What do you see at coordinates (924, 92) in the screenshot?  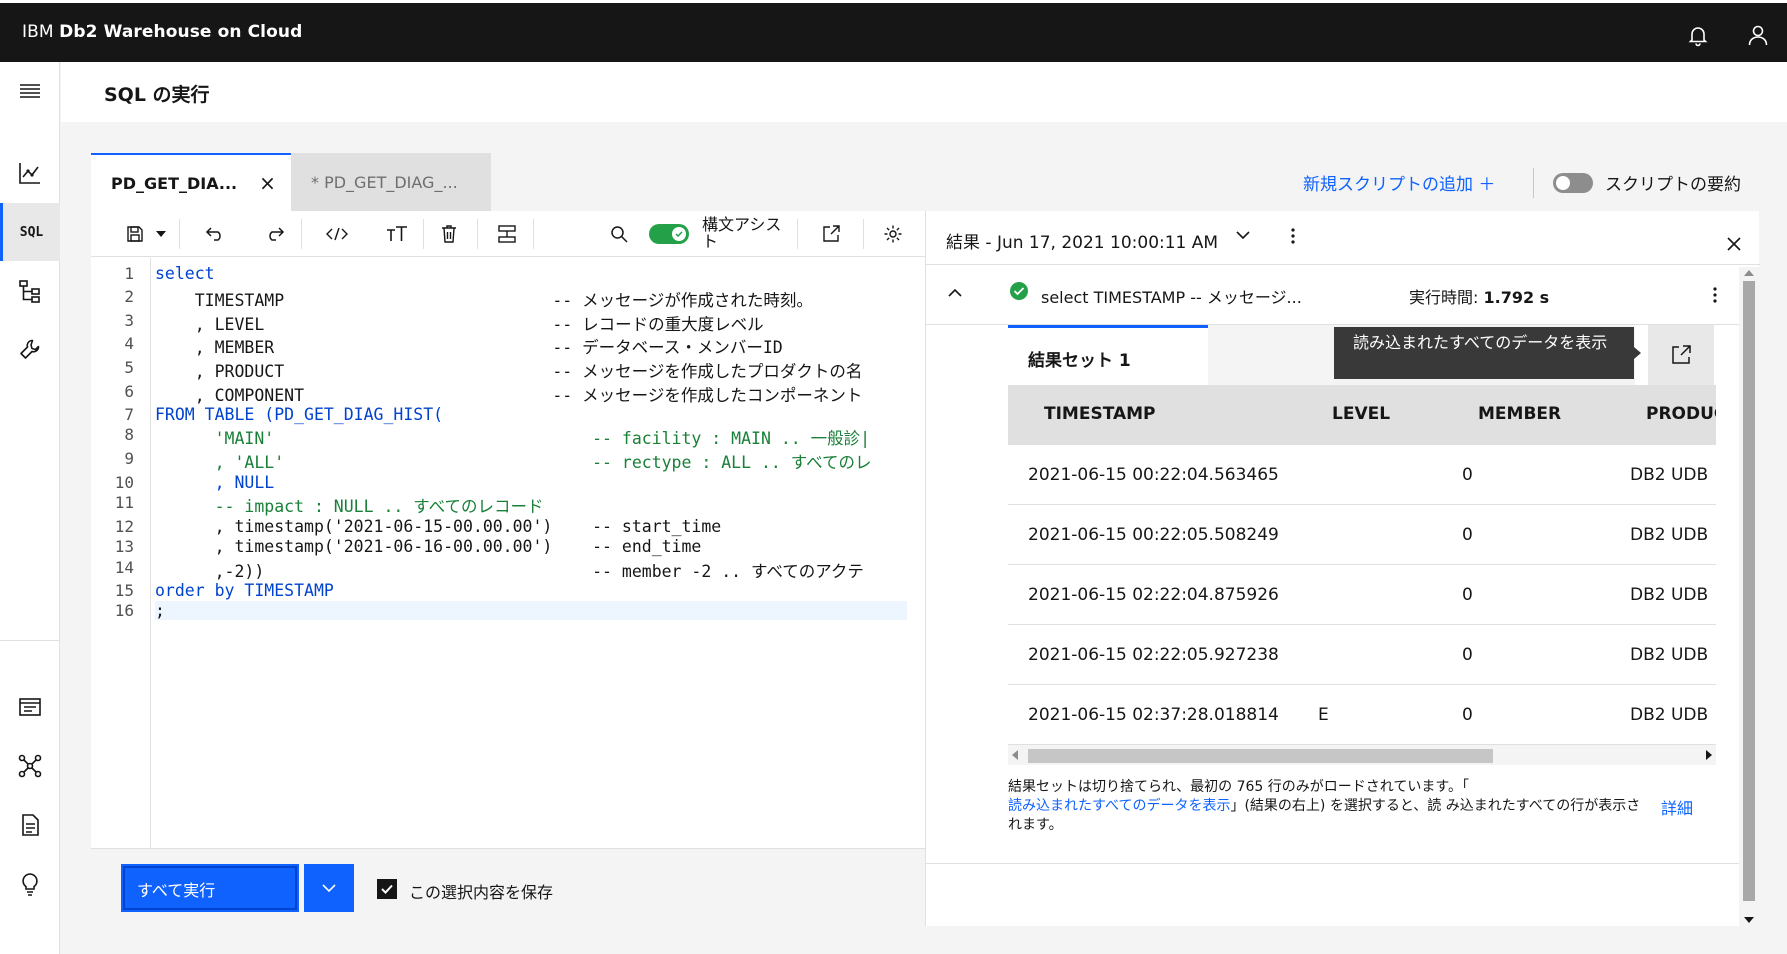 I see `page-header: SQL の実行` at bounding box center [924, 92].